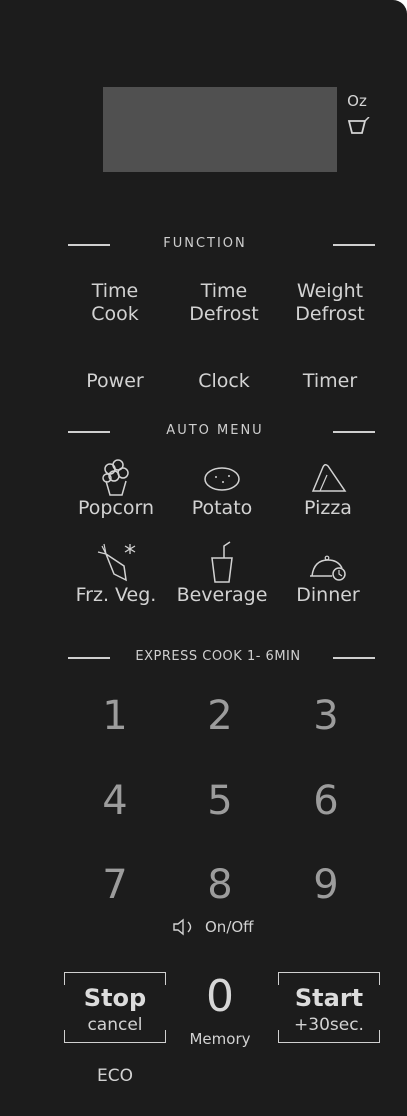 The height and width of the screenshot is (1116, 407). What do you see at coordinates (115, 381) in the screenshot?
I see `power-button: Power` at bounding box center [115, 381].